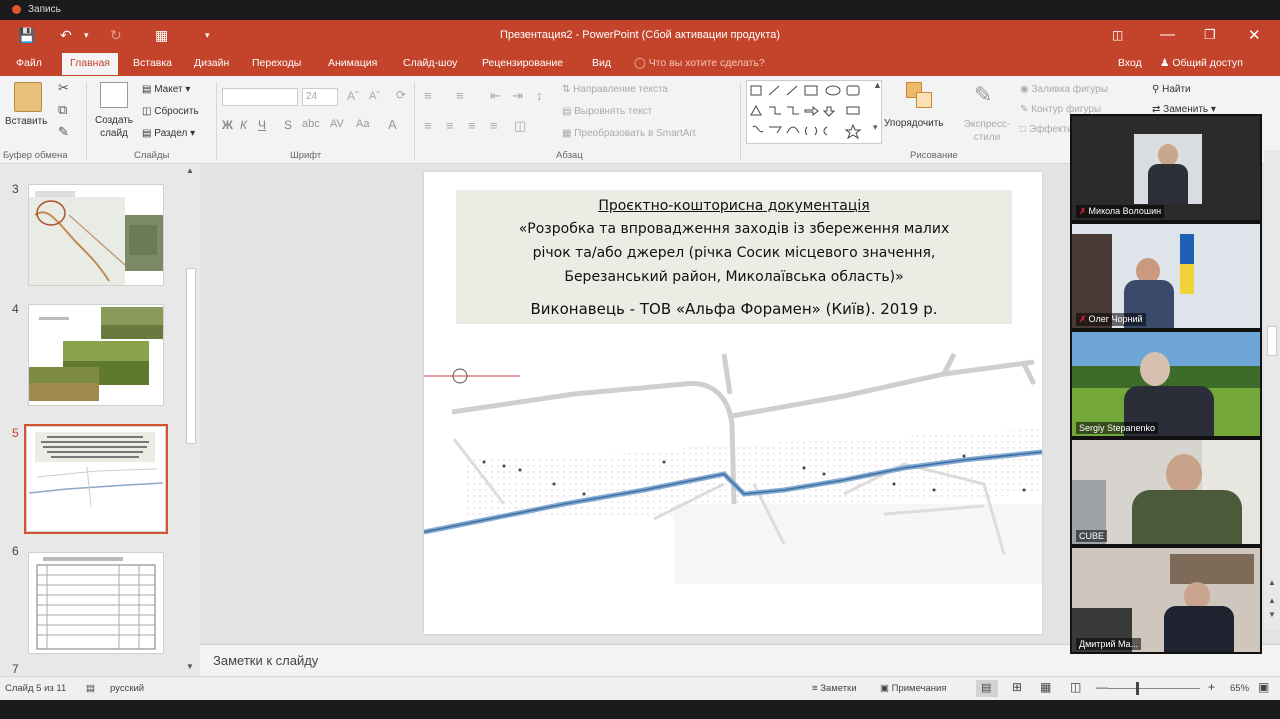  I want to click on close-icon: ✕, so click(1254, 35).